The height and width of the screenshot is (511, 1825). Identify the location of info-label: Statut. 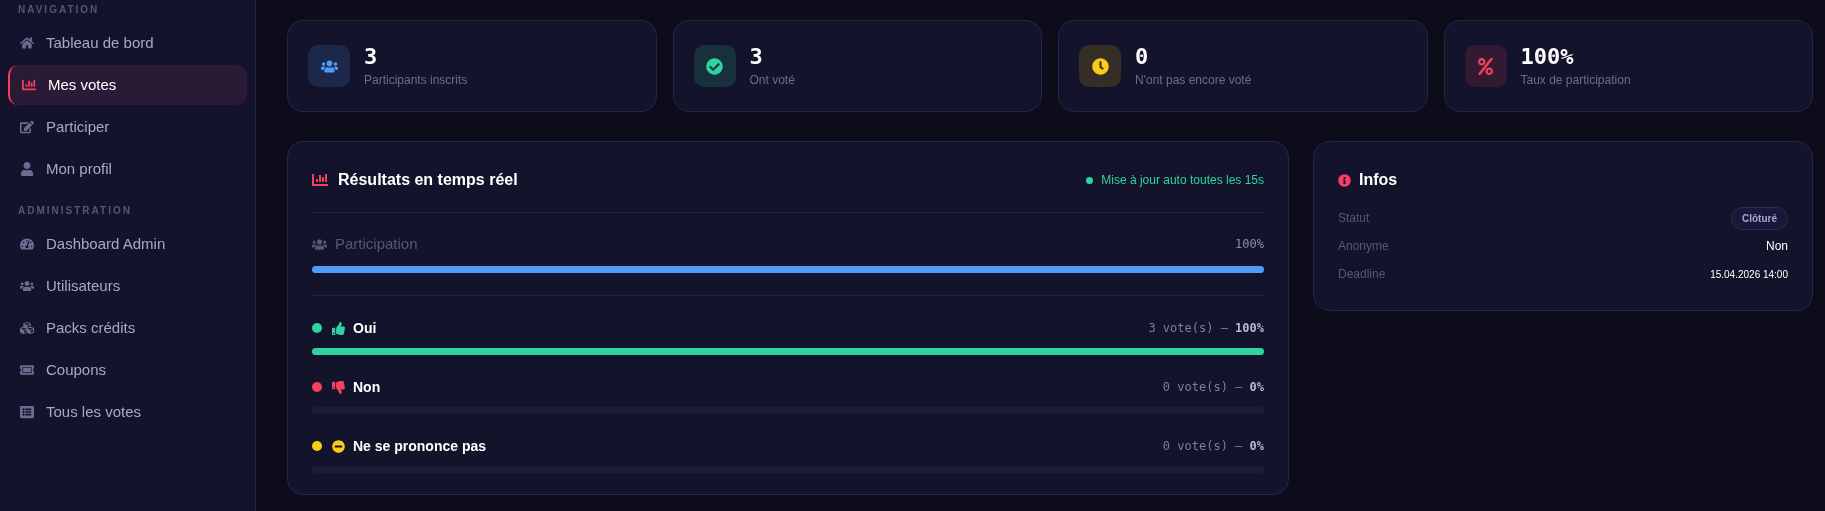
(1354, 218).